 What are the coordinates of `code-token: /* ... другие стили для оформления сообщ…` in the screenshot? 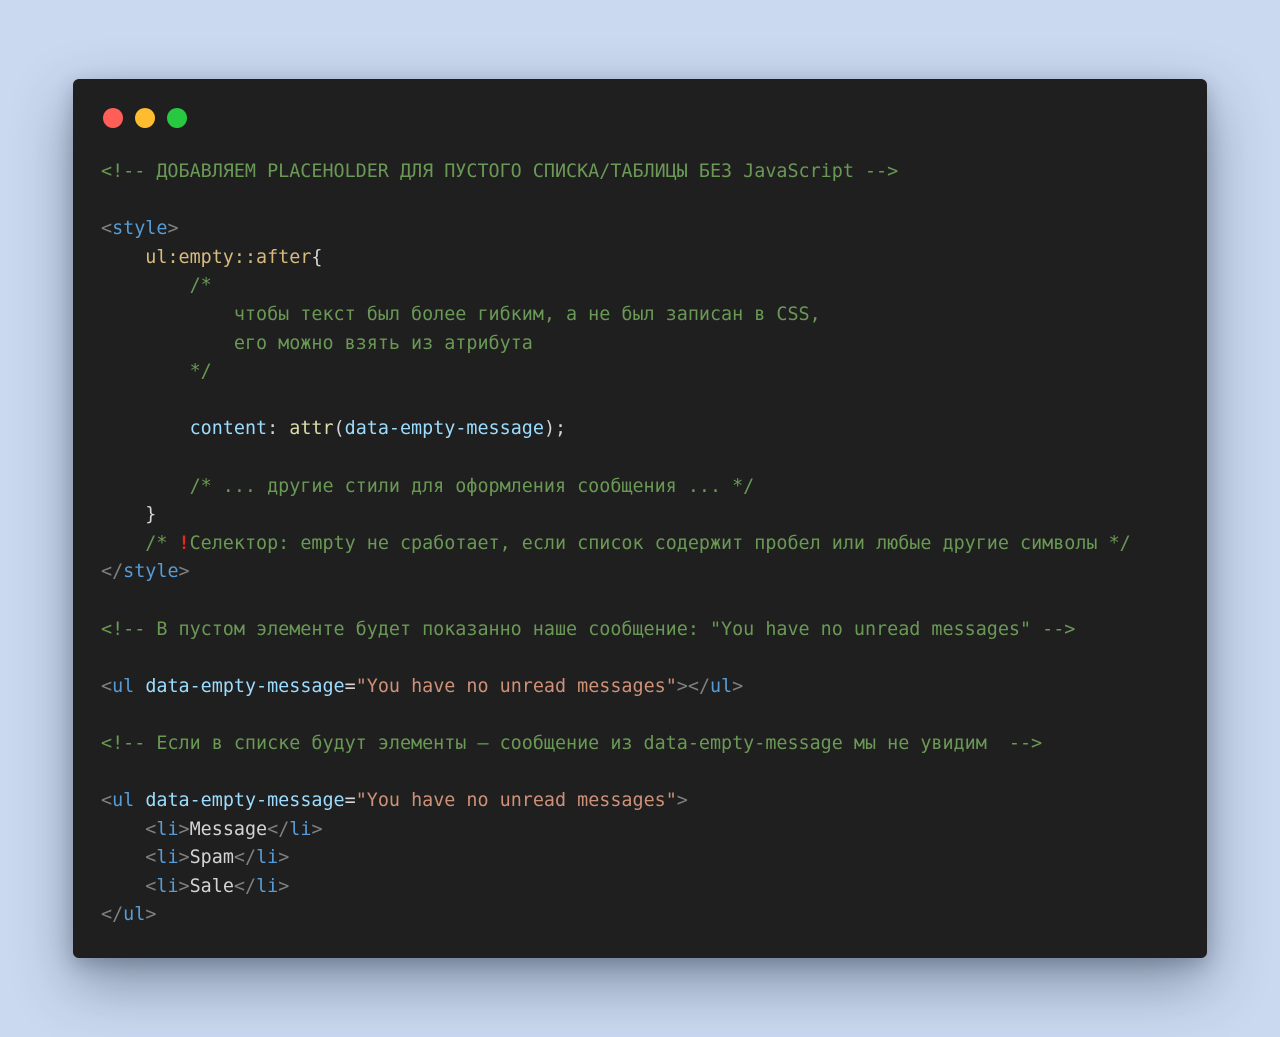 It's located at (428, 486).